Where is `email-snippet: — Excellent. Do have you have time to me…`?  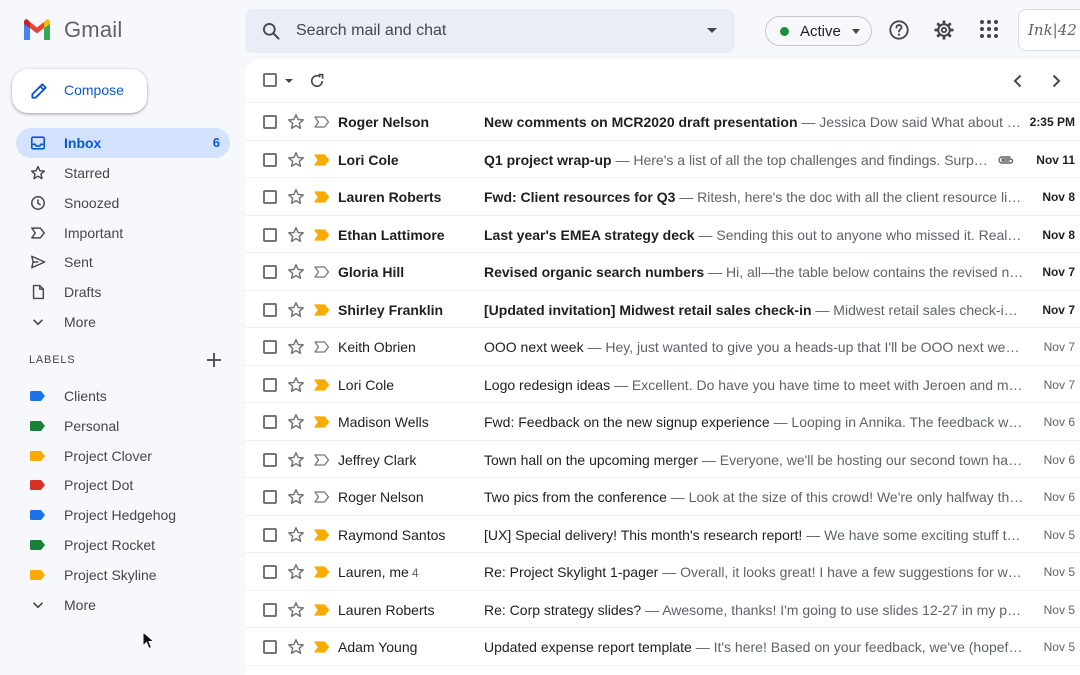
email-snippet: — Excellent. Do have you have time to me… is located at coordinates (817, 384).